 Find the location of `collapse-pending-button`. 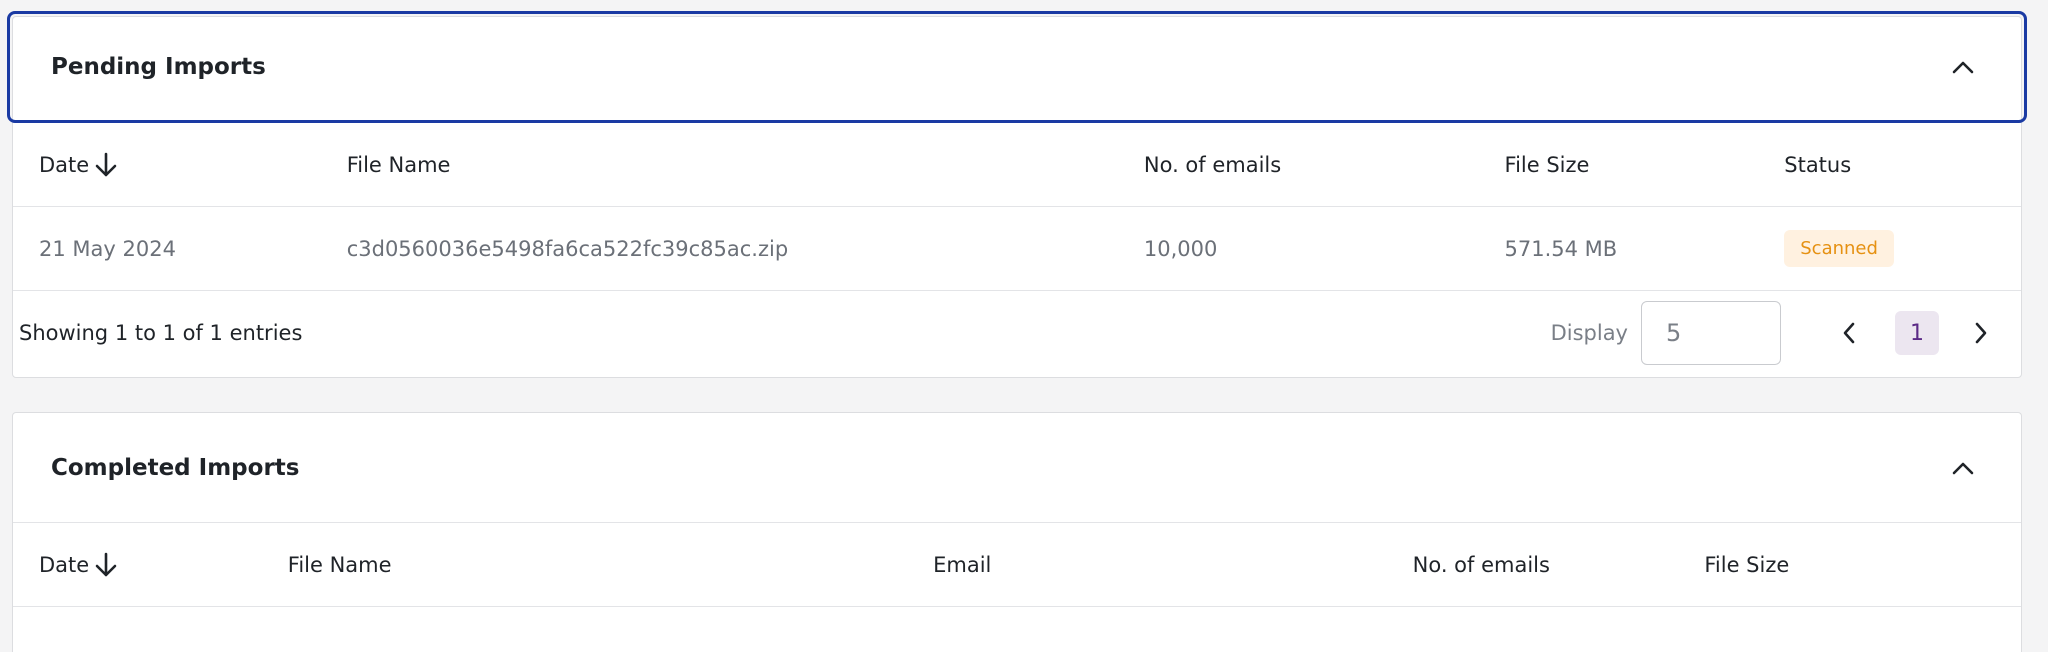

collapse-pending-button is located at coordinates (1963, 67).